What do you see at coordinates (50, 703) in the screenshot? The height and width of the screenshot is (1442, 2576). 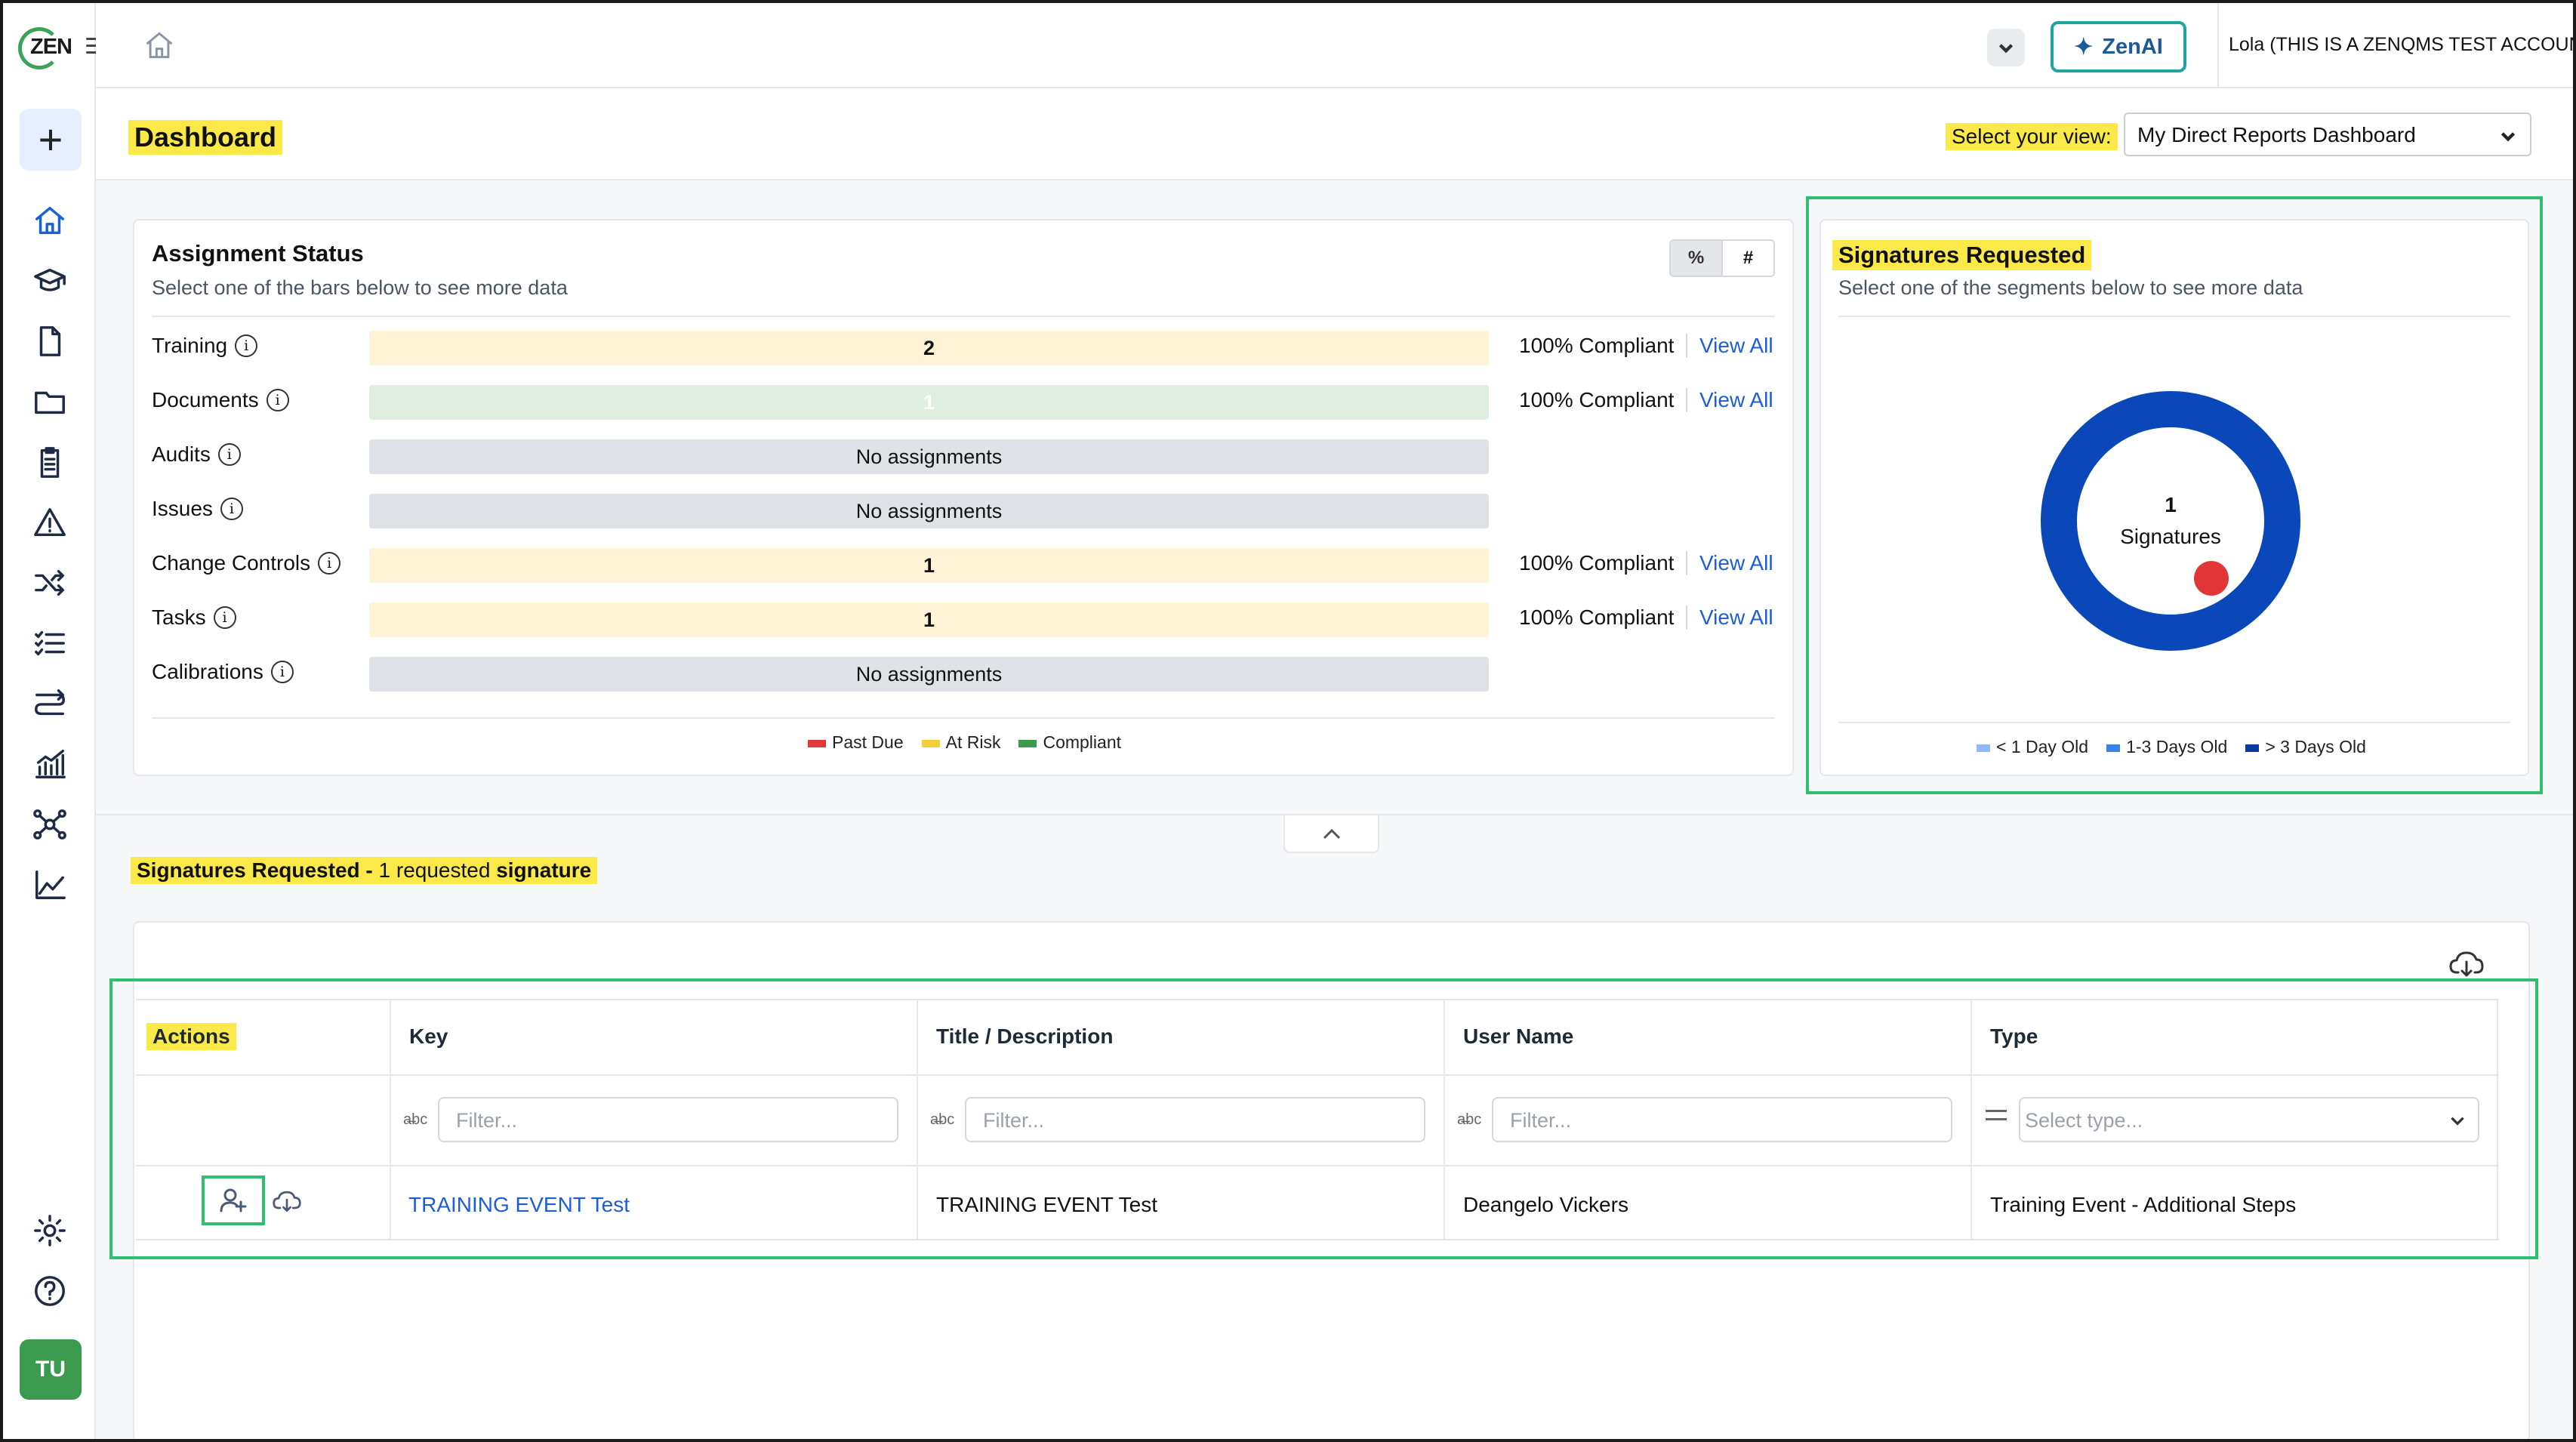 I see `workflow-icon` at bounding box center [50, 703].